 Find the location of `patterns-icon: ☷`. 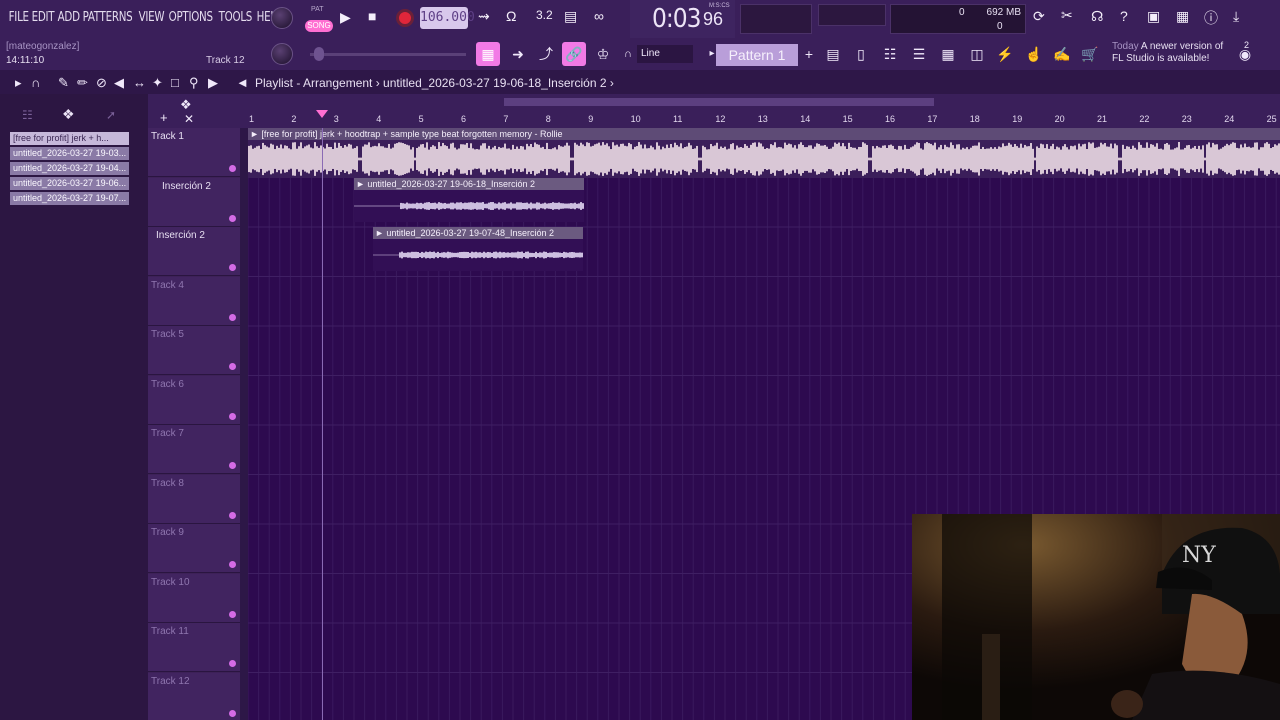

patterns-icon: ☷ is located at coordinates (27, 115).